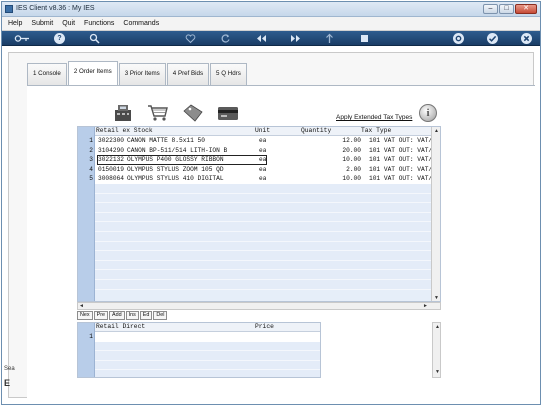 The width and height of the screenshot is (542, 406). What do you see at coordinates (228, 113) in the screenshot?
I see `card-icon` at bounding box center [228, 113].